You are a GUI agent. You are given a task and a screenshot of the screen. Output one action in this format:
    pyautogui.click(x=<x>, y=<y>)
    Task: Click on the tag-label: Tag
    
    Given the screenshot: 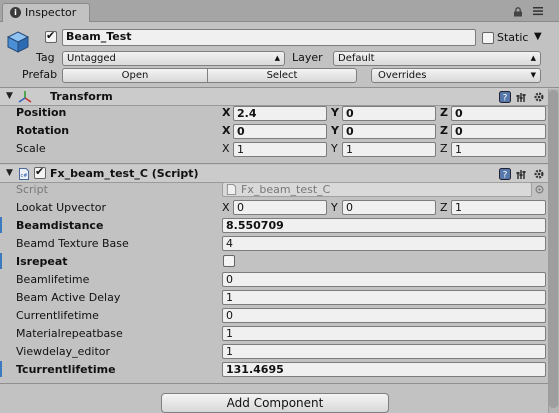 What is the action you would take?
    pyautogui.click(x=45, y=57)
    